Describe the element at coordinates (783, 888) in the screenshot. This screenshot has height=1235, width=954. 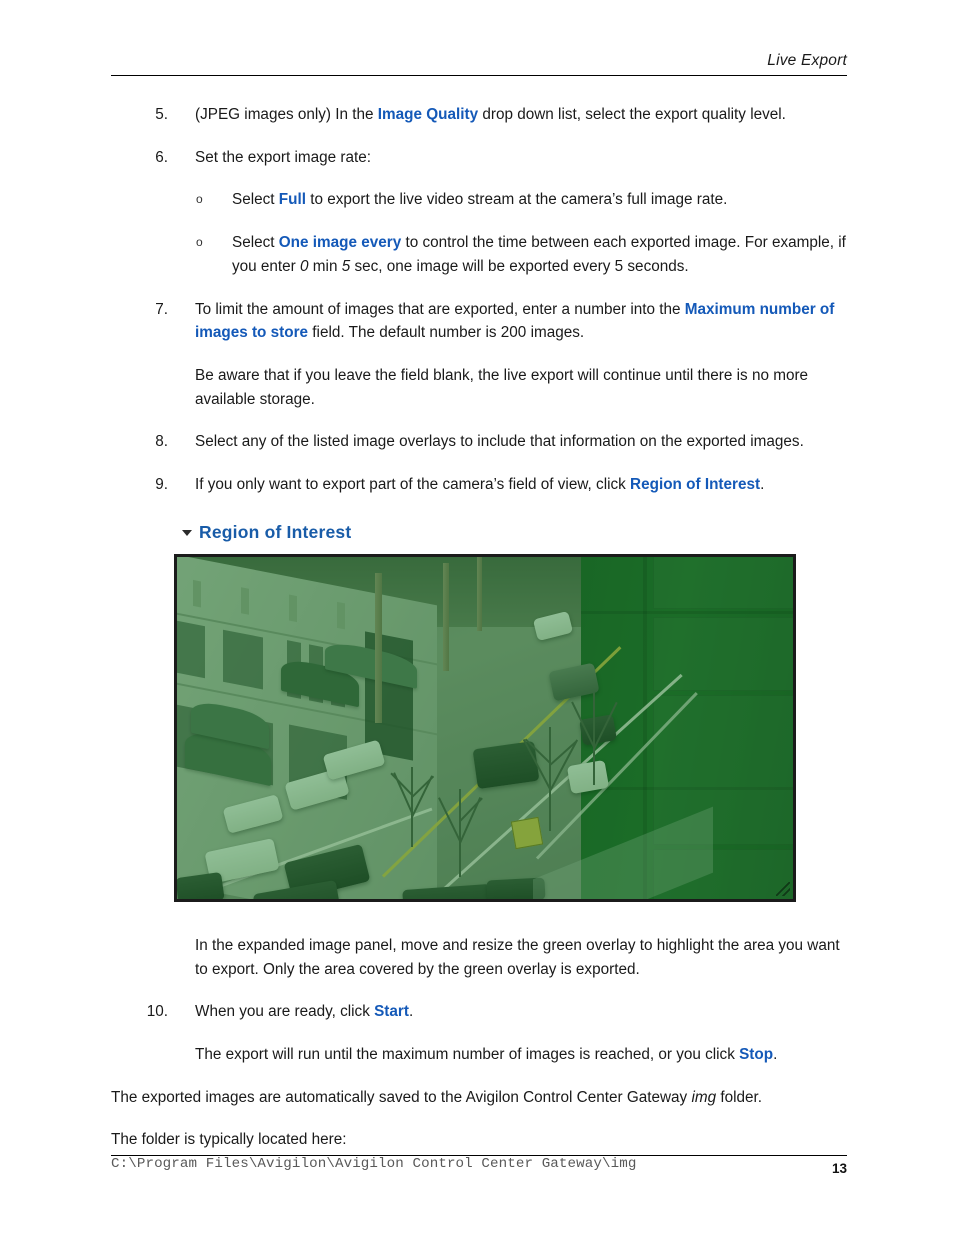
I see `resize-grip-icon` at that location.